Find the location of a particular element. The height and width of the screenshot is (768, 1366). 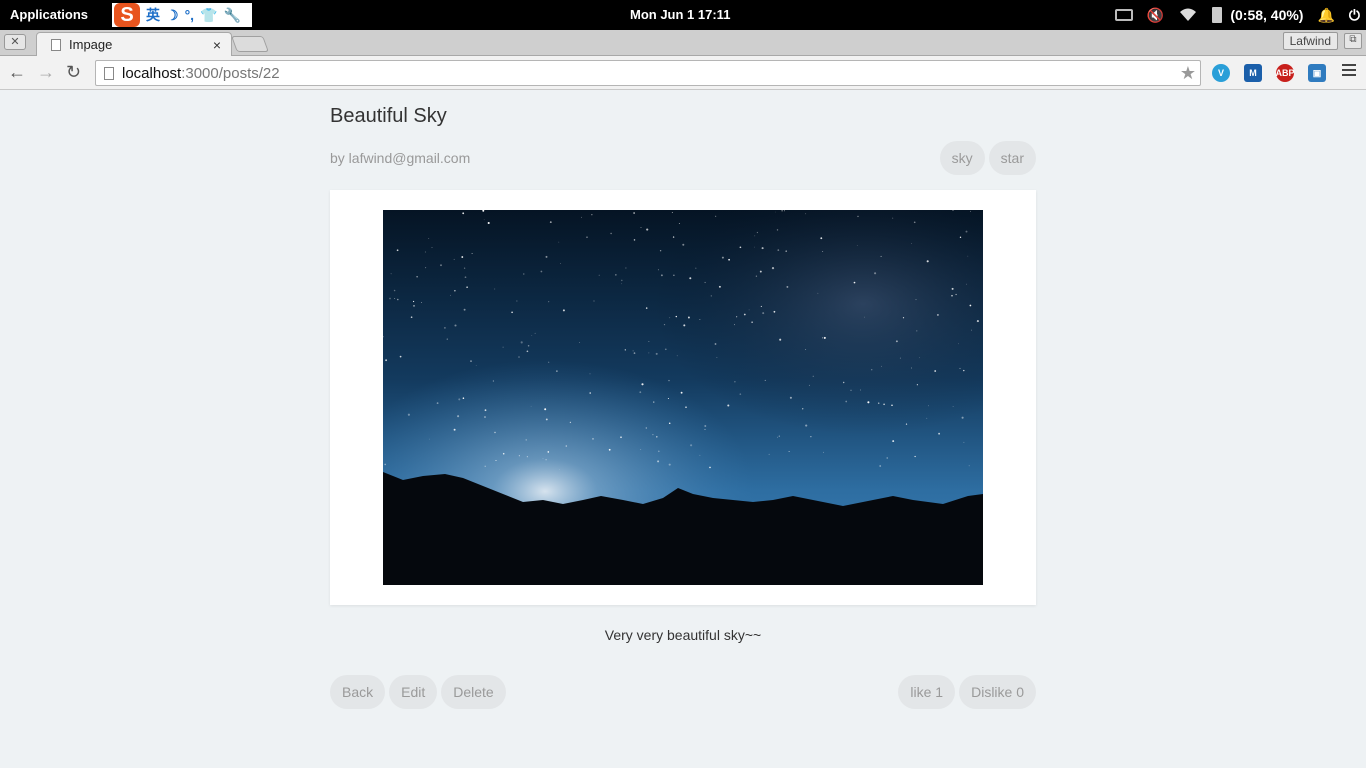

battery-status: (0:58, 40%) is located at coordinates (1266, 15).